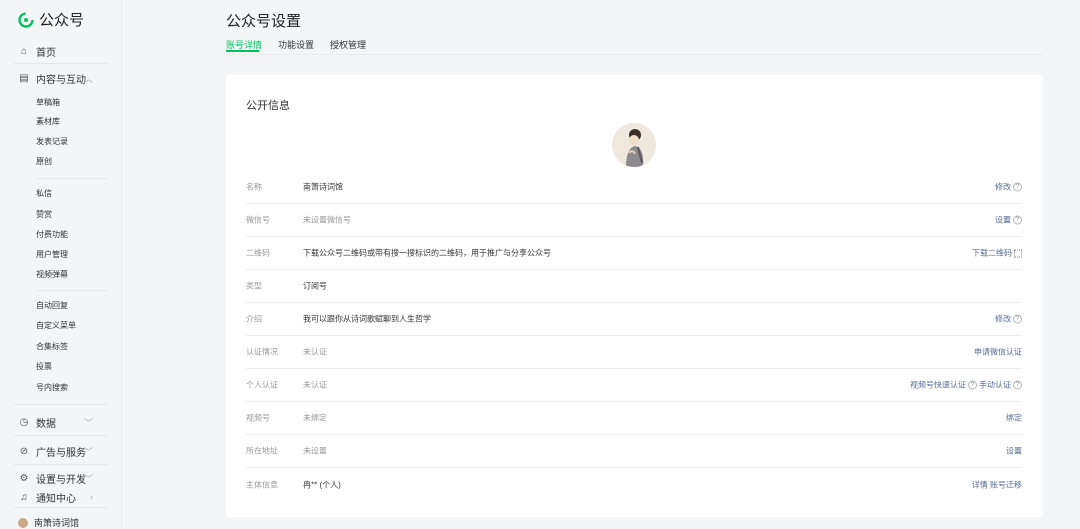  Describe the element at coordinates (262, 451) in the screenshot. I see `row-label: 所在地址` at that location.